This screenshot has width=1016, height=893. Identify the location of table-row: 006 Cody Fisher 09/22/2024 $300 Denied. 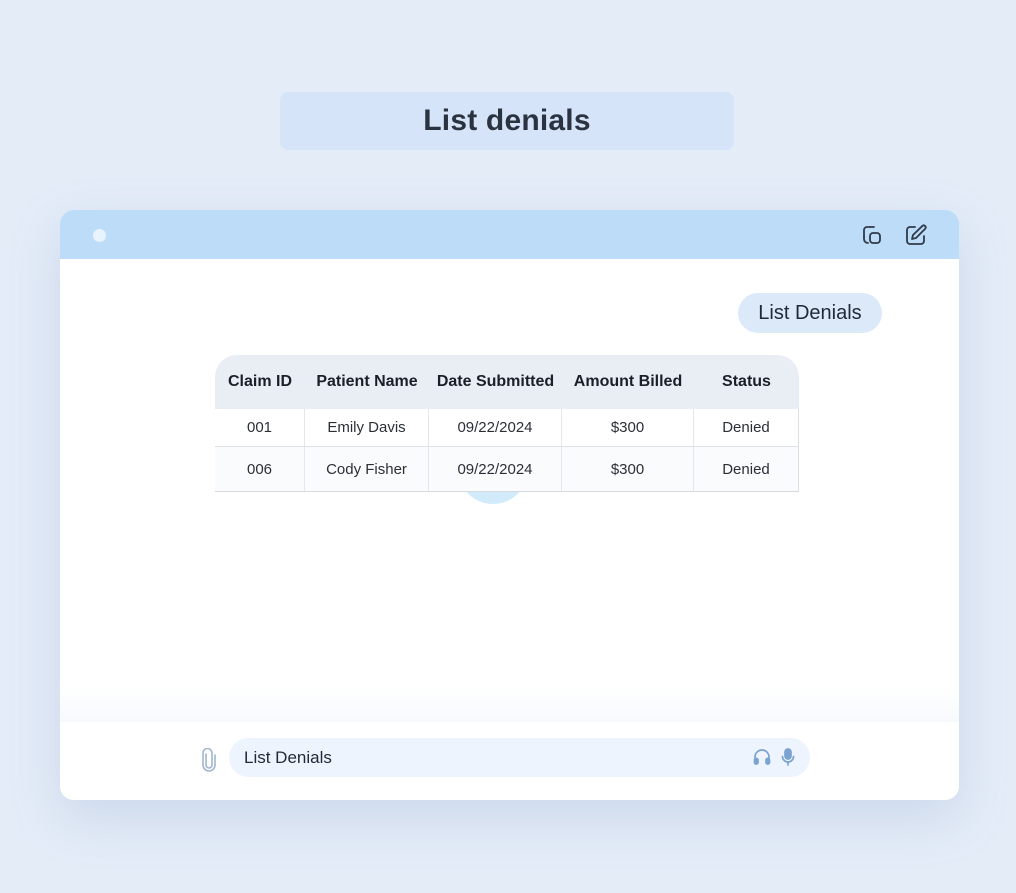
(507, 469).